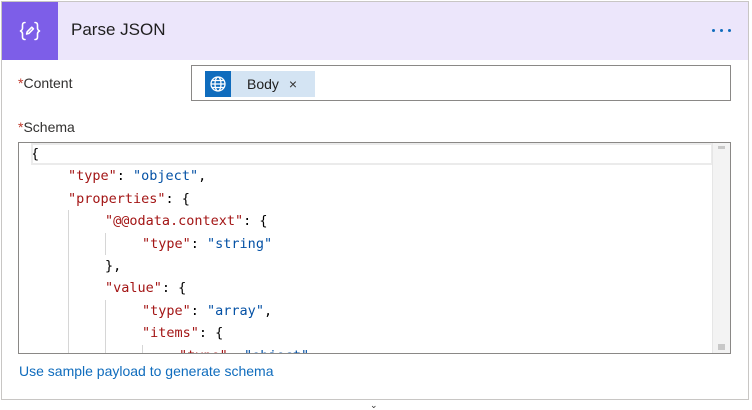 The width and height of the screenshot is (752, 410). I want to click on content-label: *Content, so click(45, 83).